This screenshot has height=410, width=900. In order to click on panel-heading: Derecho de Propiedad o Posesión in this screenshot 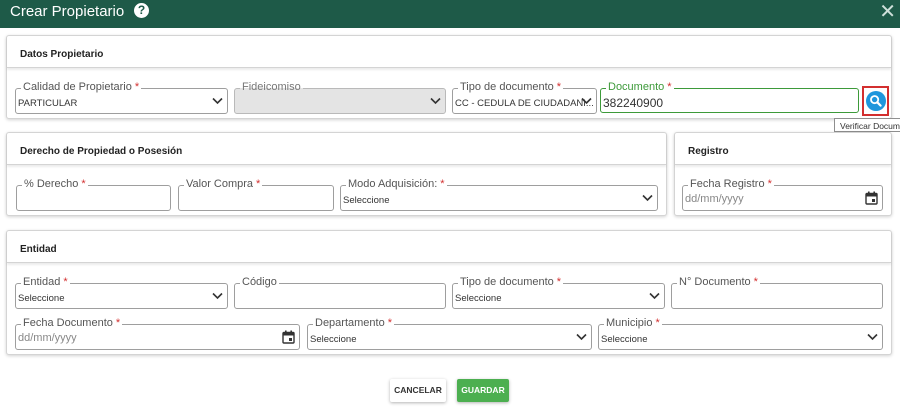, I will do `click(336, 149)`.